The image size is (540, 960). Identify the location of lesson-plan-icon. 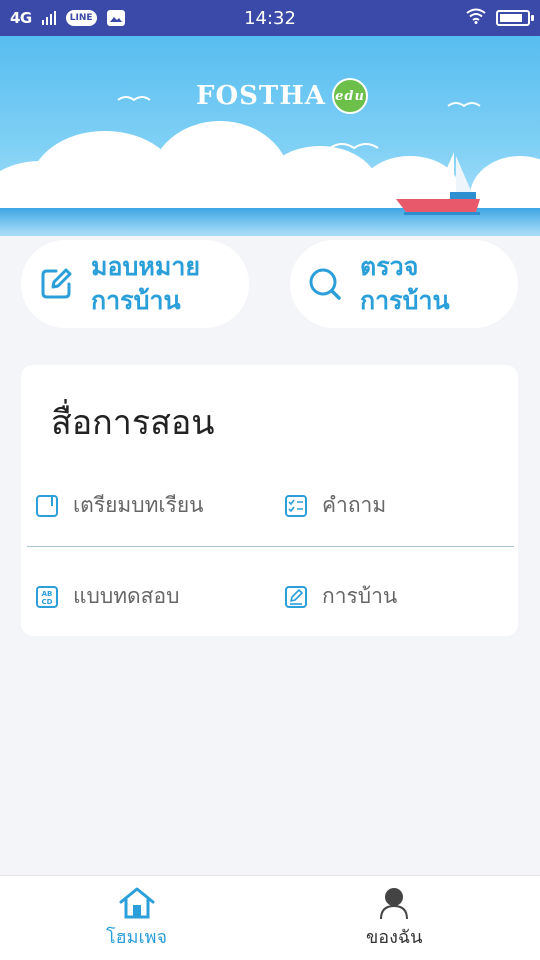
(47, 505).